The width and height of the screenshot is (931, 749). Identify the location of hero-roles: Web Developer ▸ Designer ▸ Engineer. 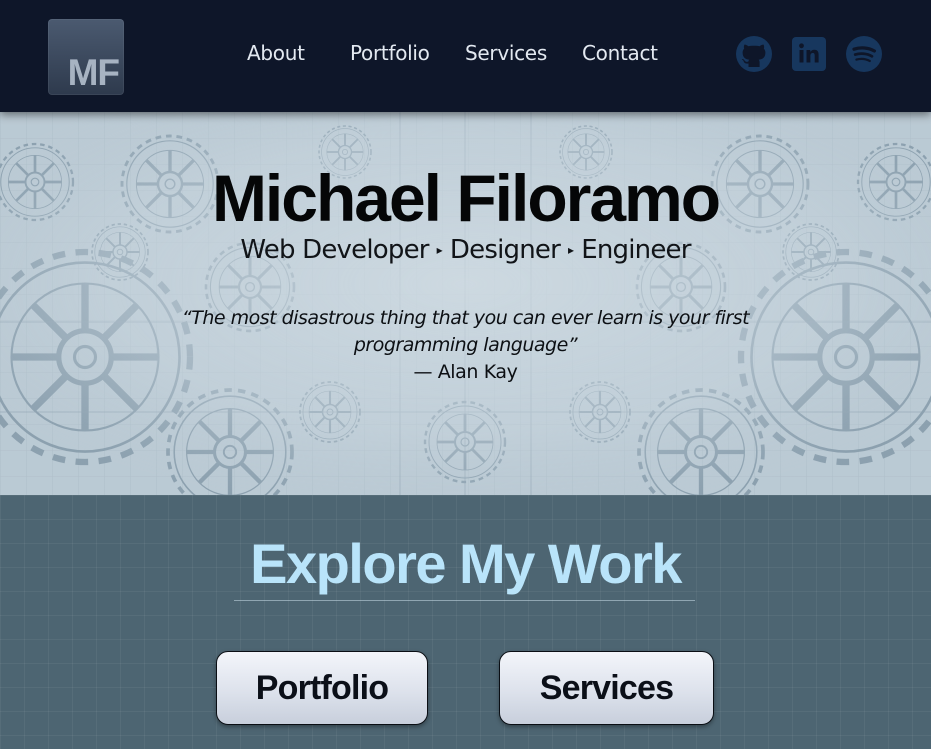
(465, 250).